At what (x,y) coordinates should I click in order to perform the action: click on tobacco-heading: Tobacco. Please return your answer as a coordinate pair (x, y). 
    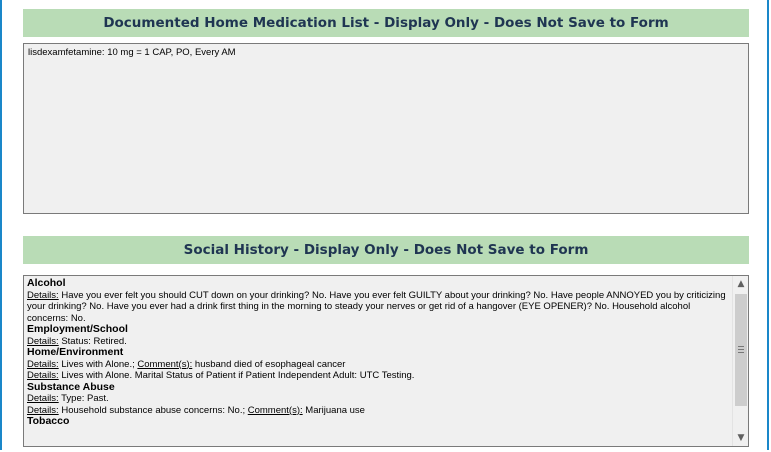
    Looking at the image, I should click on (48, 421).